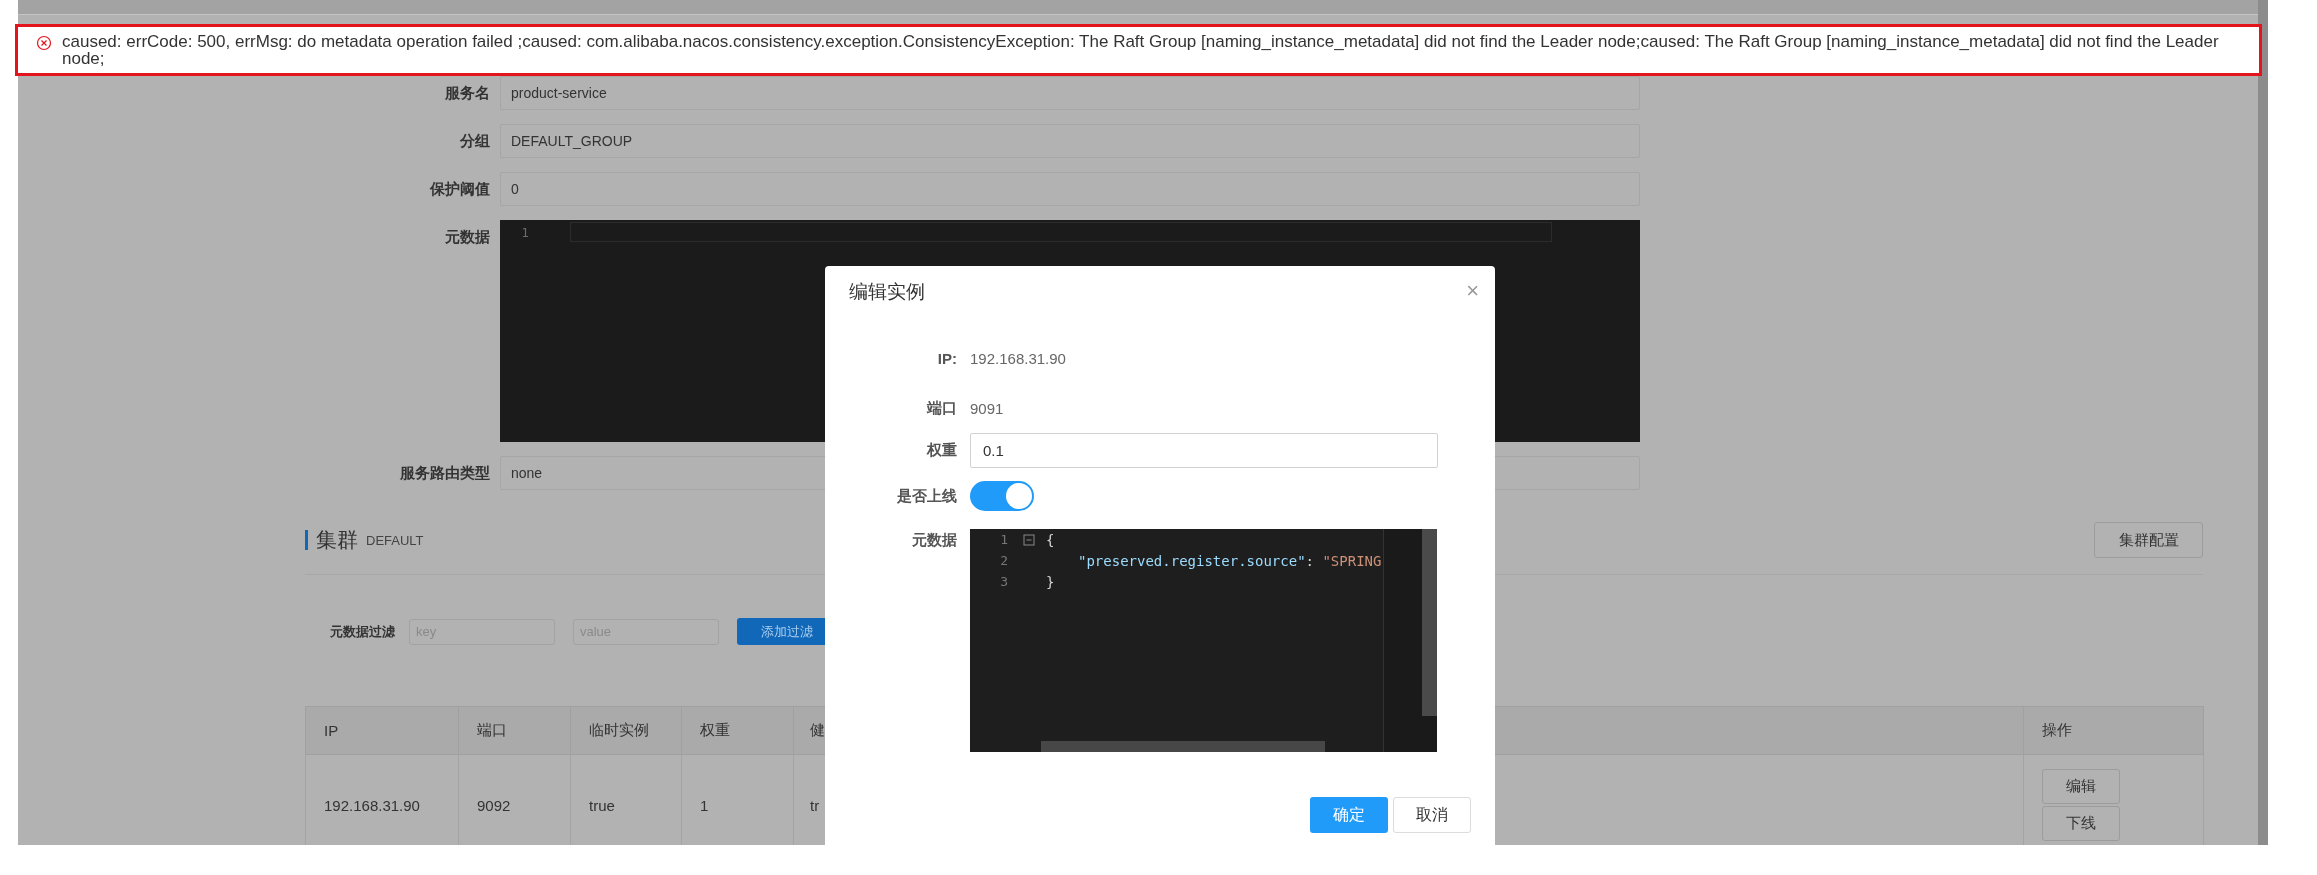  I want to click on column-header: IP, so click(382, 730).